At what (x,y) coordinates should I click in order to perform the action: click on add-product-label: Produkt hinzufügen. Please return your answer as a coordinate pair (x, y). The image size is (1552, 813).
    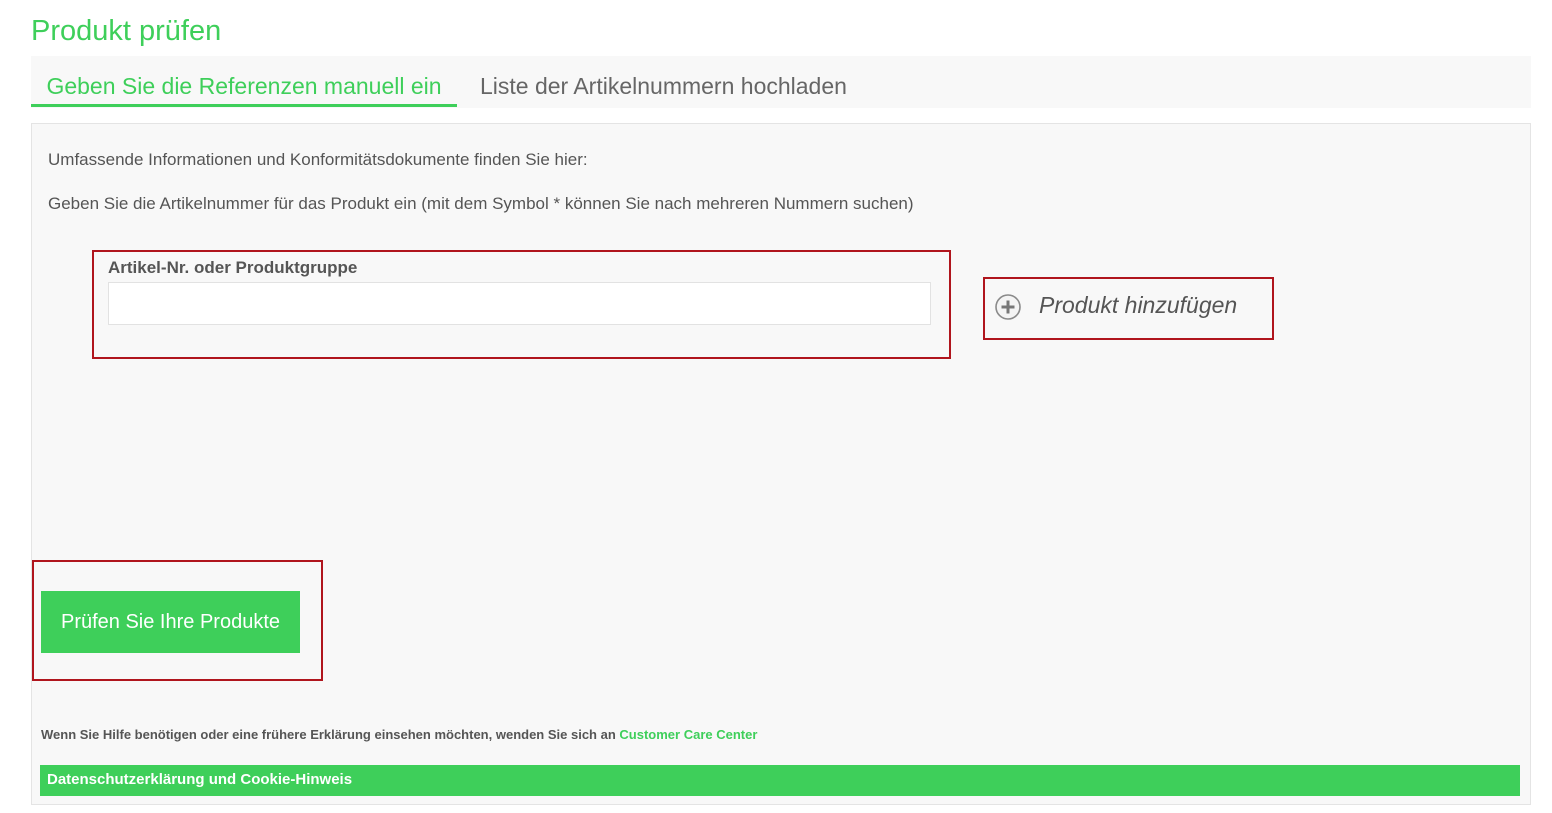
    Looking at the image, I should click on (1138, 305).